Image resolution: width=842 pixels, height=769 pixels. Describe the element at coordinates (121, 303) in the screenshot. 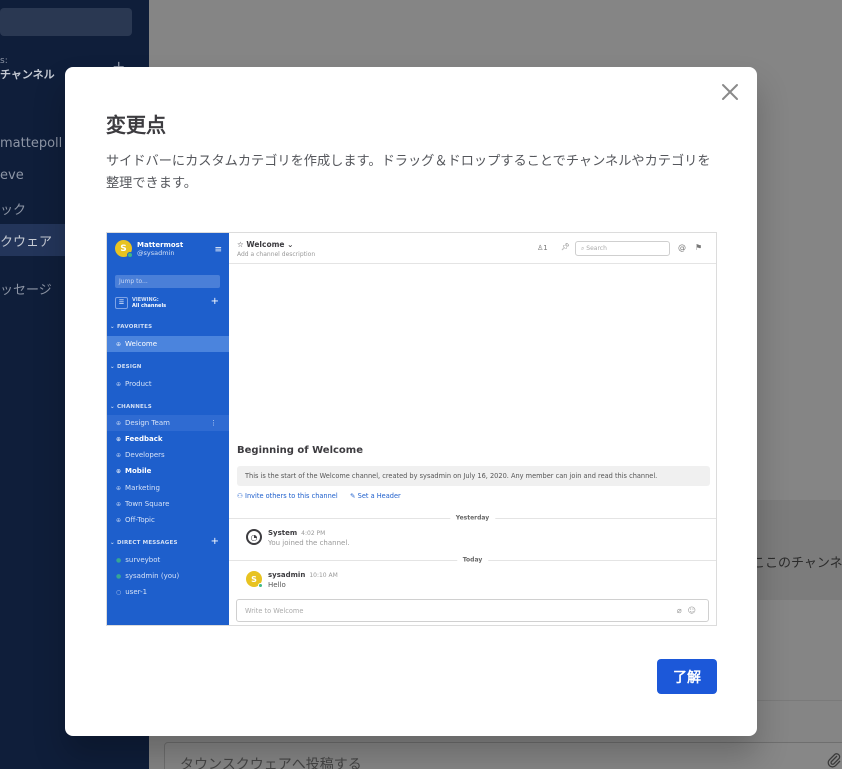

I see `filter-icon: ☰` at that location.